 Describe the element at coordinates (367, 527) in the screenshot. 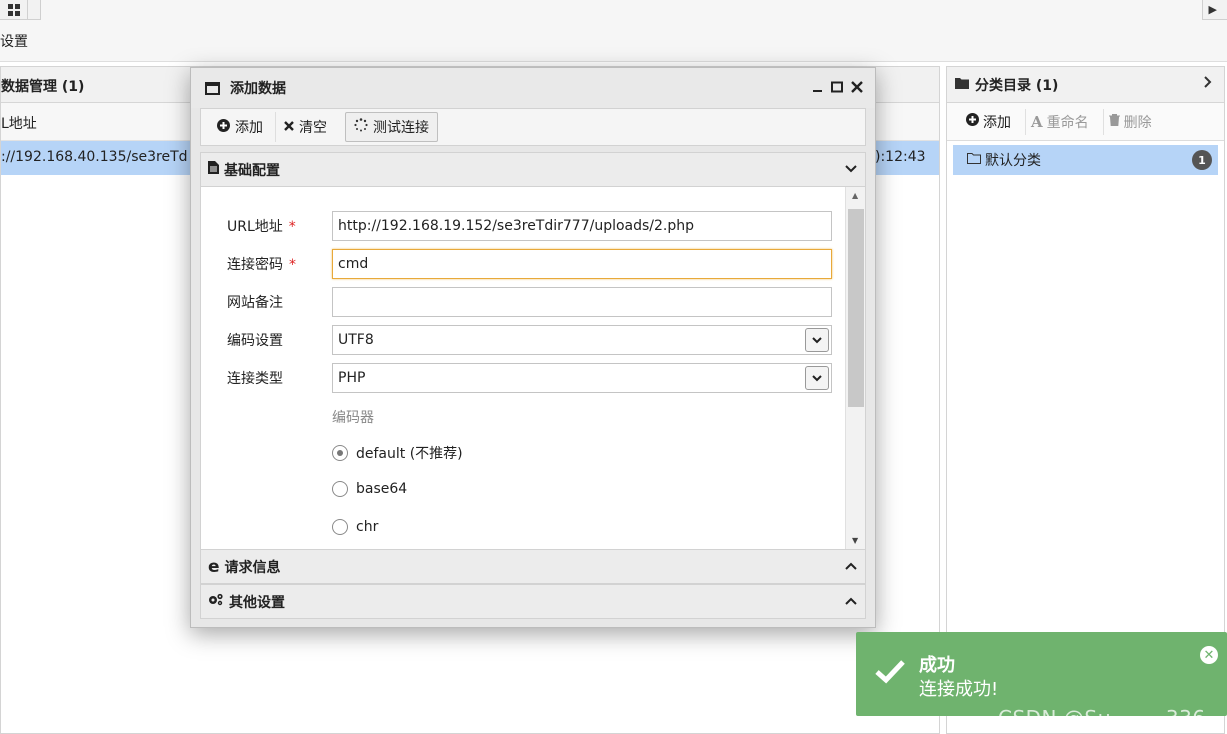

I see `encoder-option-label: chr` at that location.